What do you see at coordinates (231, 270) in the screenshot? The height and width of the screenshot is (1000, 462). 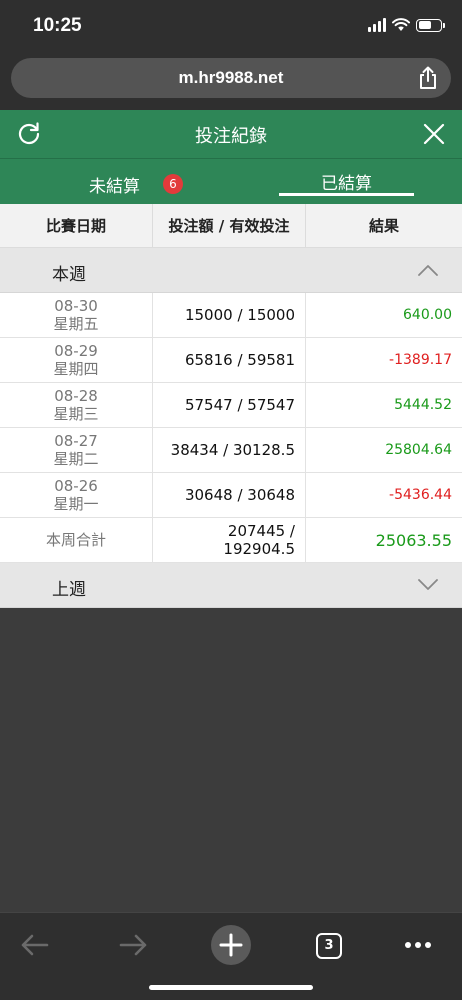 I see `section-this-week: 本週` at bounding box center [231, 270].